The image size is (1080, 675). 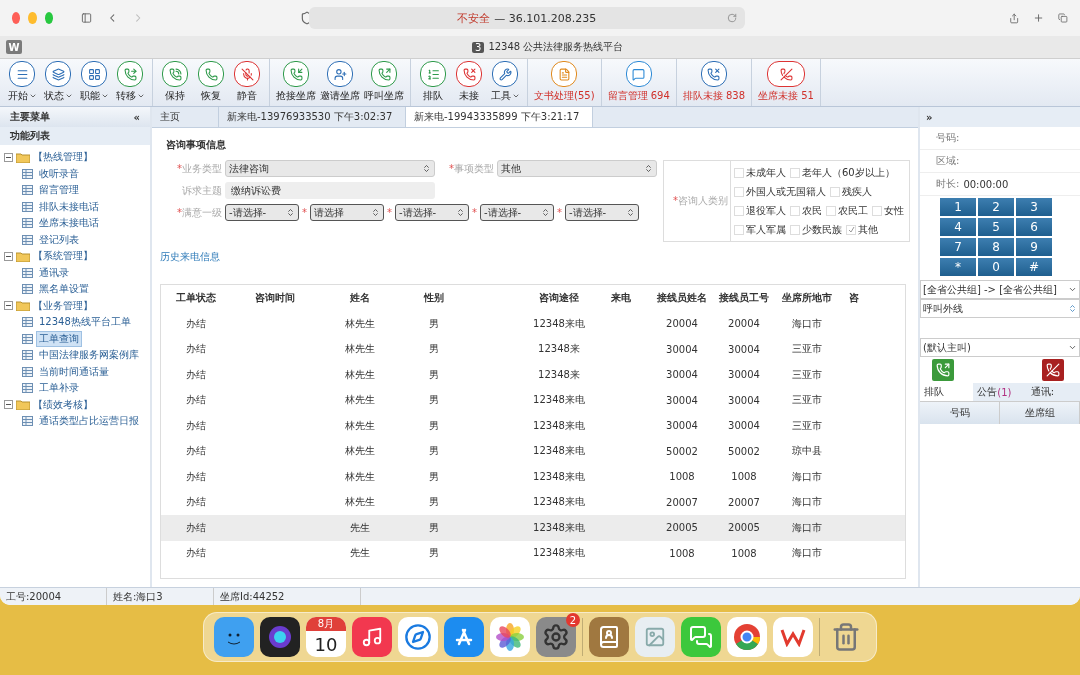 What do you see at coordinates (806, 210) in the screenshot?
I see `checkbox-option: 农民` at bounding box center [806, 210].